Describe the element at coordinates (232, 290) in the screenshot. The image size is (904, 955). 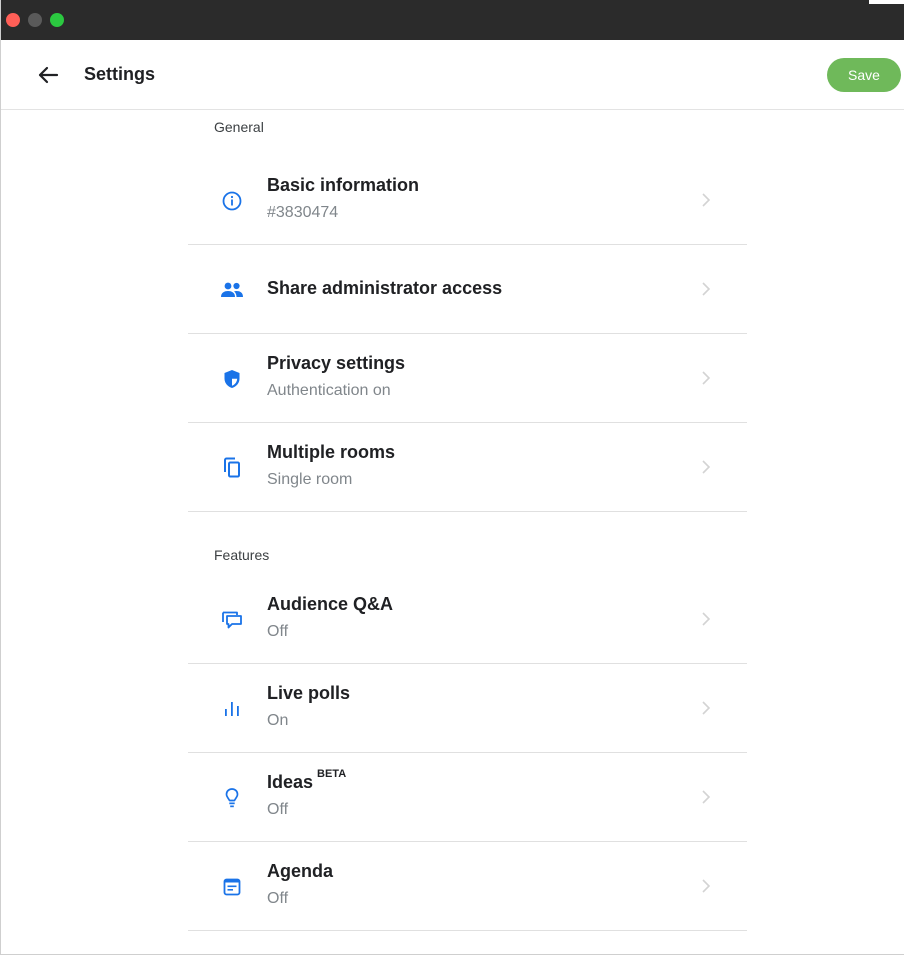
I see `people-icon` at that location.